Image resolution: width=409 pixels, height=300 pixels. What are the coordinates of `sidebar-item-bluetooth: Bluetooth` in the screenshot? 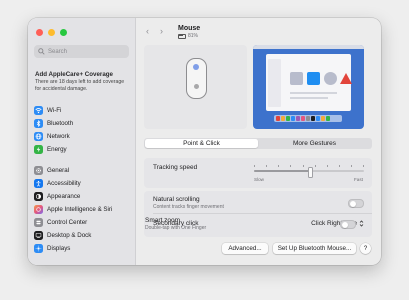 It's located at (82, 123).